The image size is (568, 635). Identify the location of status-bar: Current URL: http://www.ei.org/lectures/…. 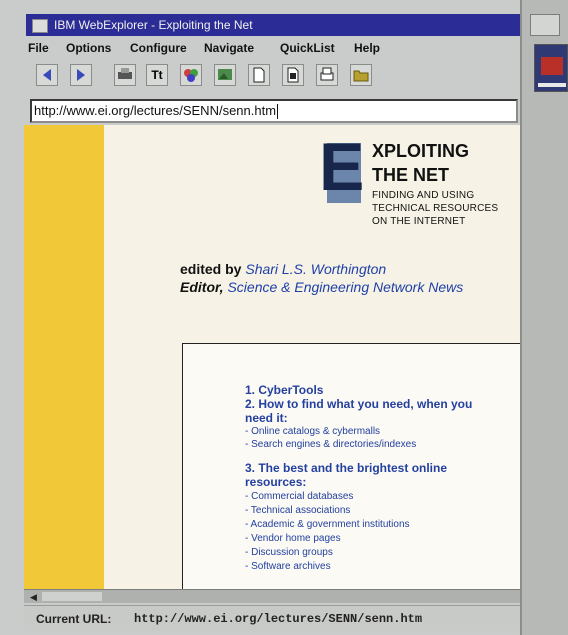
(272, 618).